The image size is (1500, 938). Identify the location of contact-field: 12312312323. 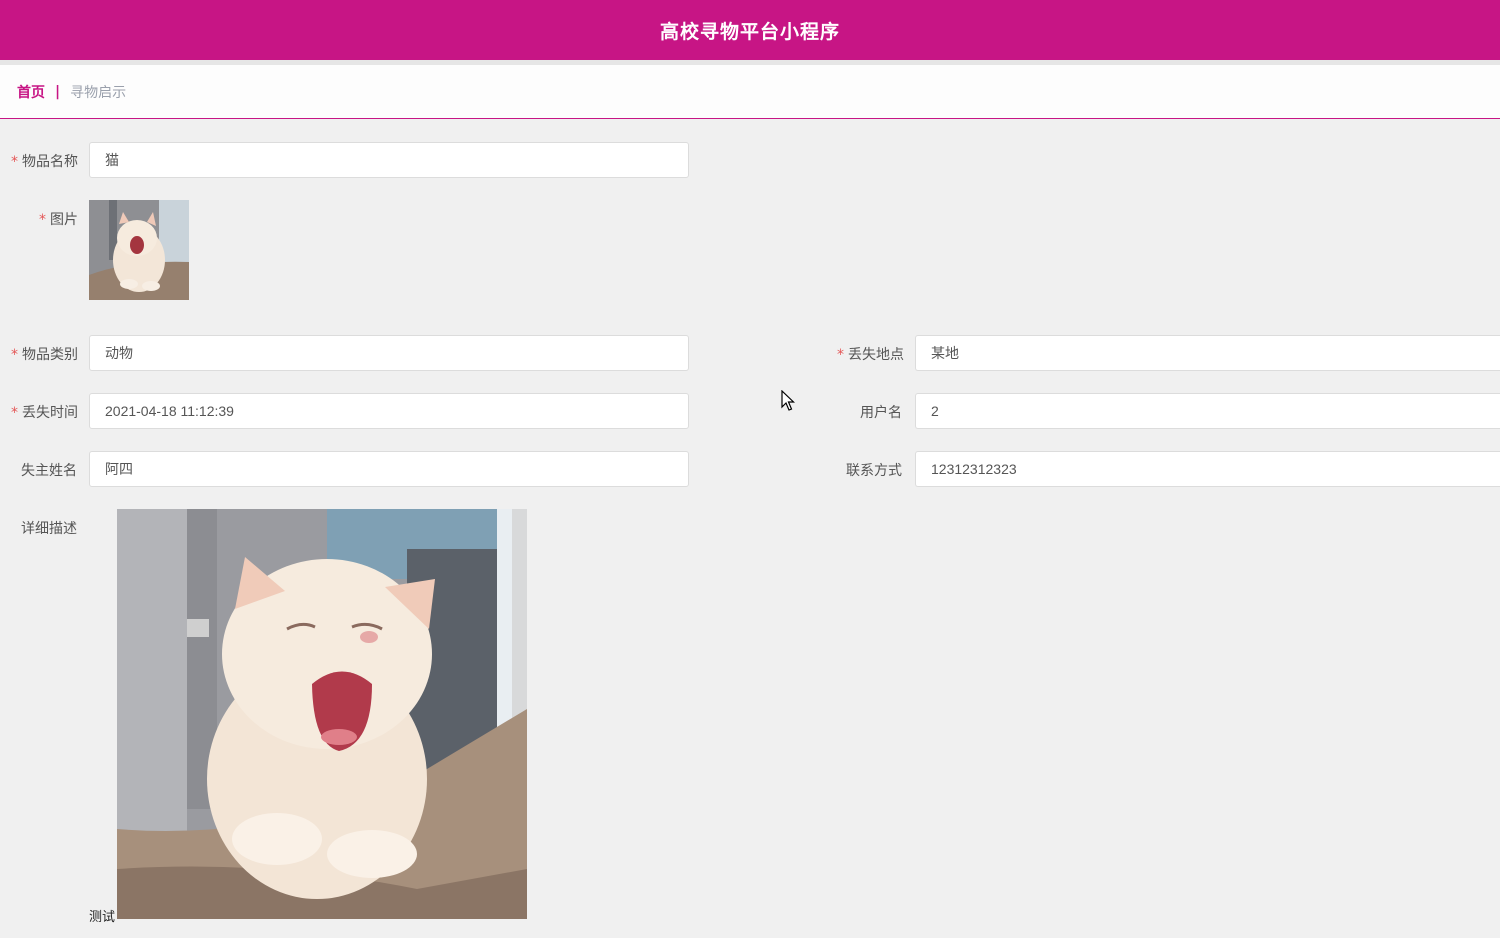
(1207, 469).